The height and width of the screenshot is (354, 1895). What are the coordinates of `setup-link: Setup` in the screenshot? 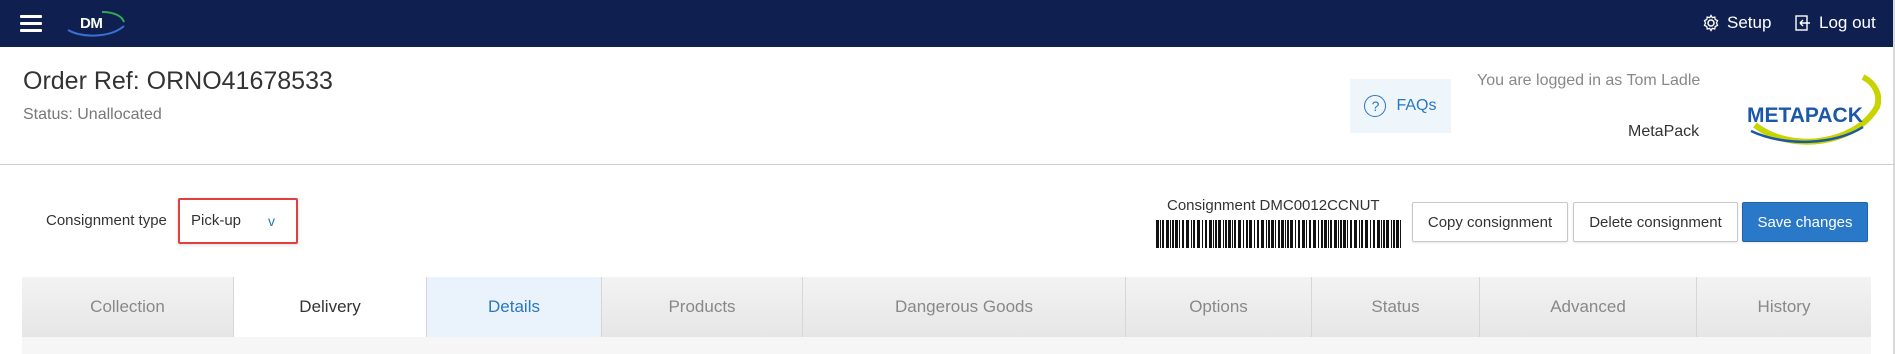 It's located at (1736, 23).